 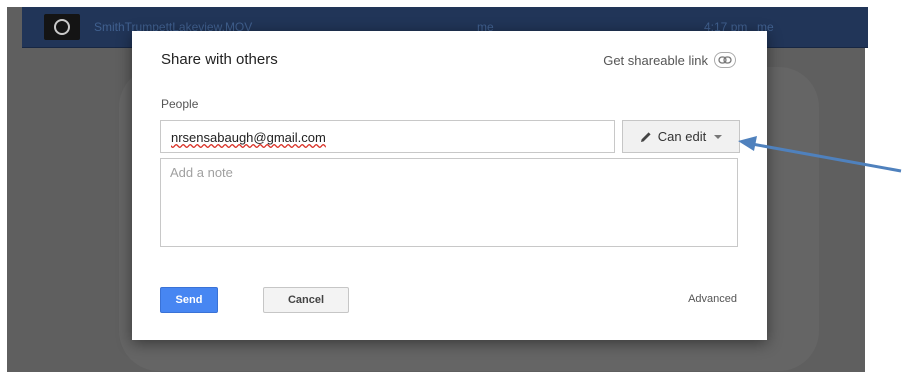 What do you see at coordinates (180, 104) in the screenshot?
I see `people-label: People` at bounding box center [180, 104].